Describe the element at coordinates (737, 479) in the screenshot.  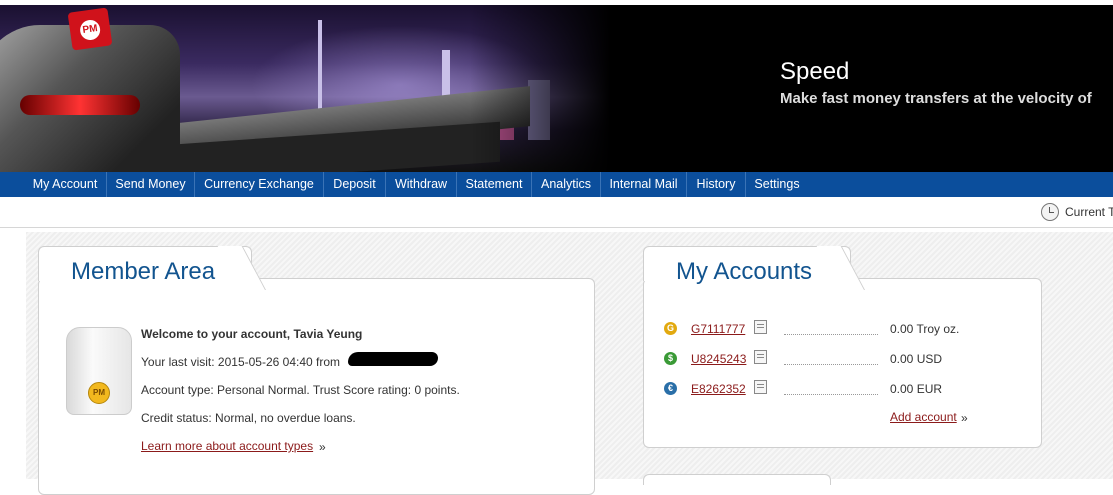
I see `next-panel-tab` at that location.